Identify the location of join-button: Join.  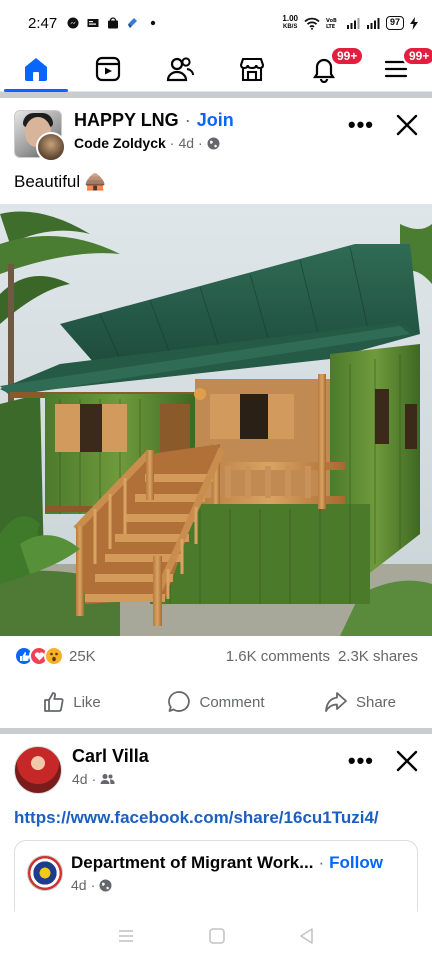
(215, 120).